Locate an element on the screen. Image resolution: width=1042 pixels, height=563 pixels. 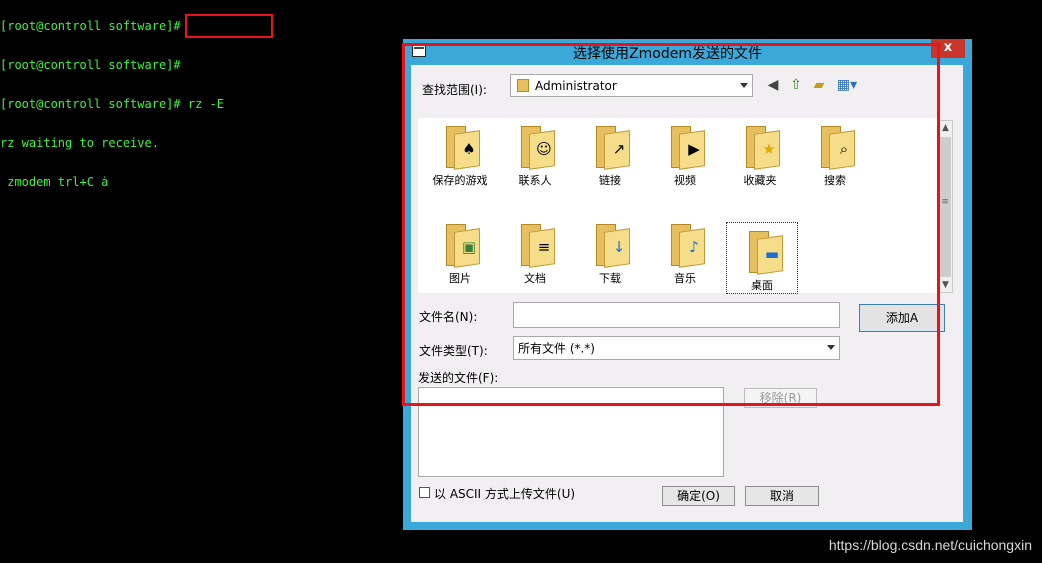
cancel-button: 取消 is located at coordinates (782, 496).